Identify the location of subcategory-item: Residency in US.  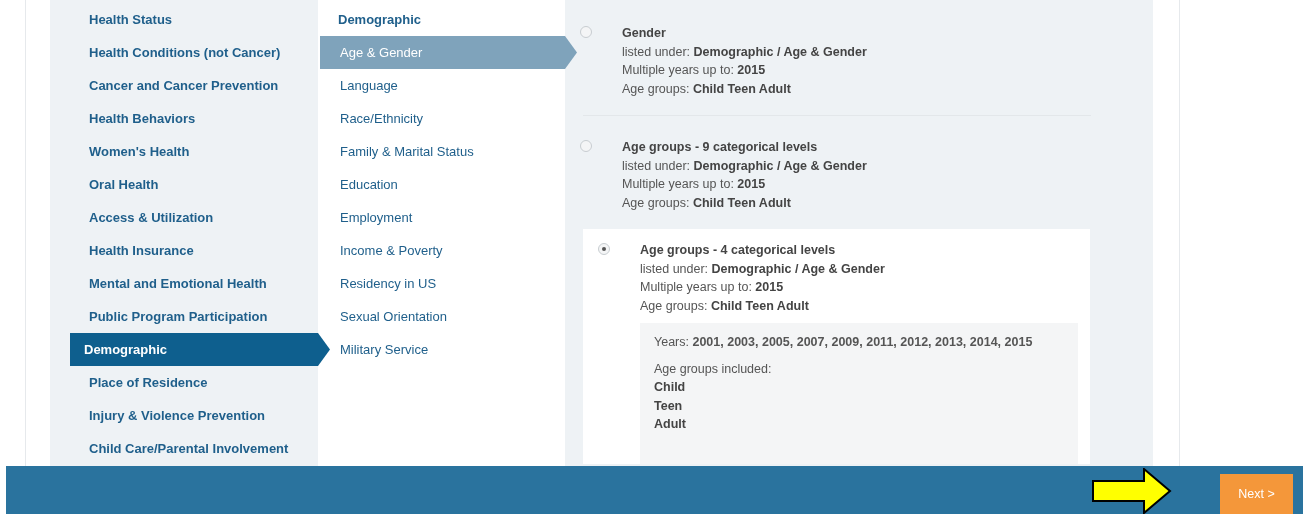
(442, 283).